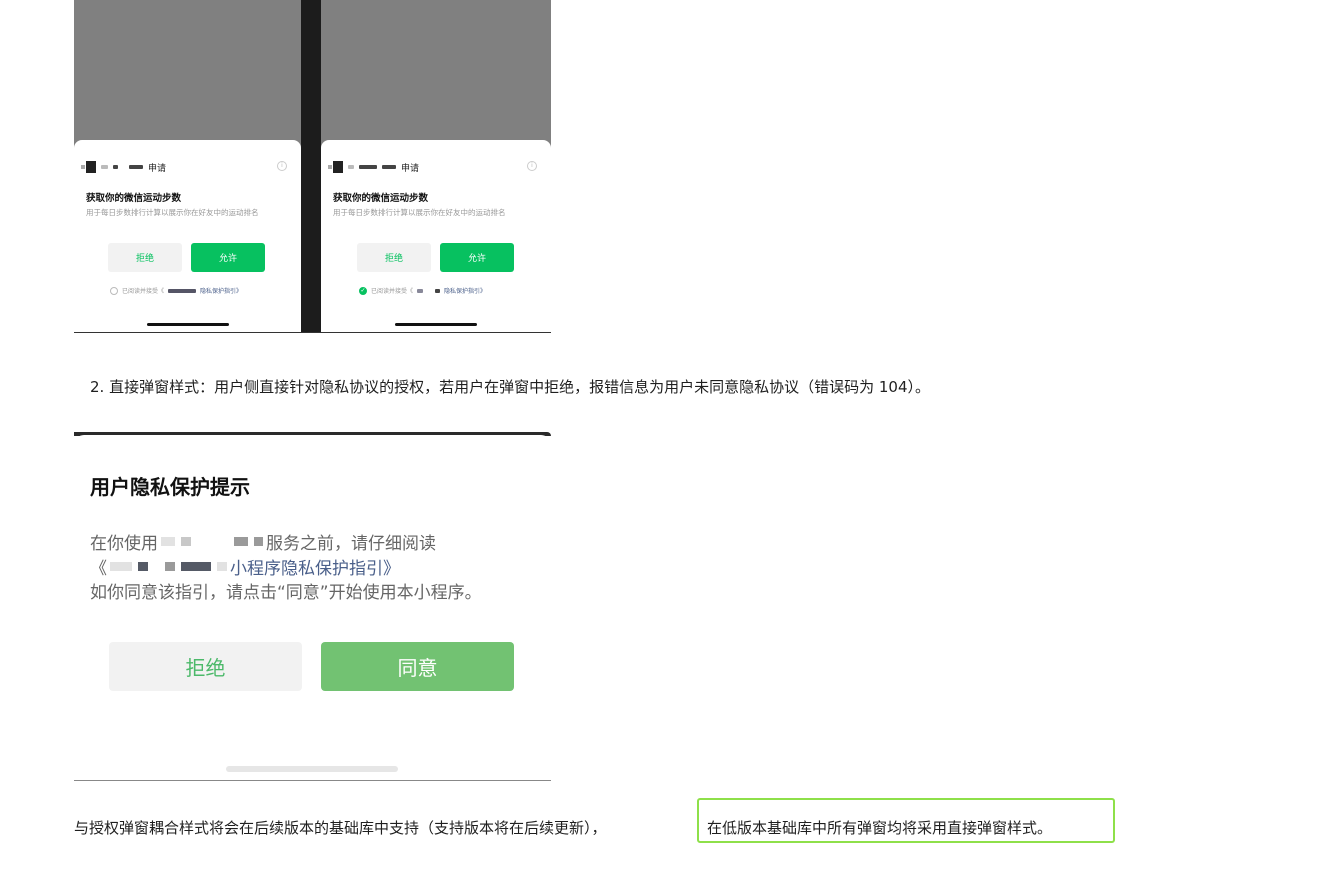 The image size is (1341, 894). I want to click on highlighted-sentence: 在低版本基础库中所有弹窗均将采用直接弹窗样式。, so click(880, 828).